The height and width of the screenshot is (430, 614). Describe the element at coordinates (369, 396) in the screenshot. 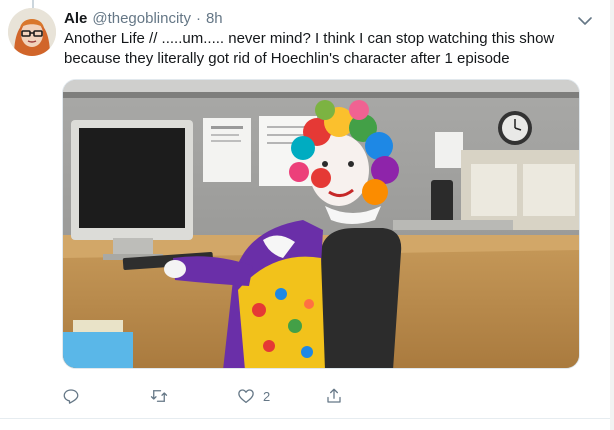

I see `share-button` at that location.